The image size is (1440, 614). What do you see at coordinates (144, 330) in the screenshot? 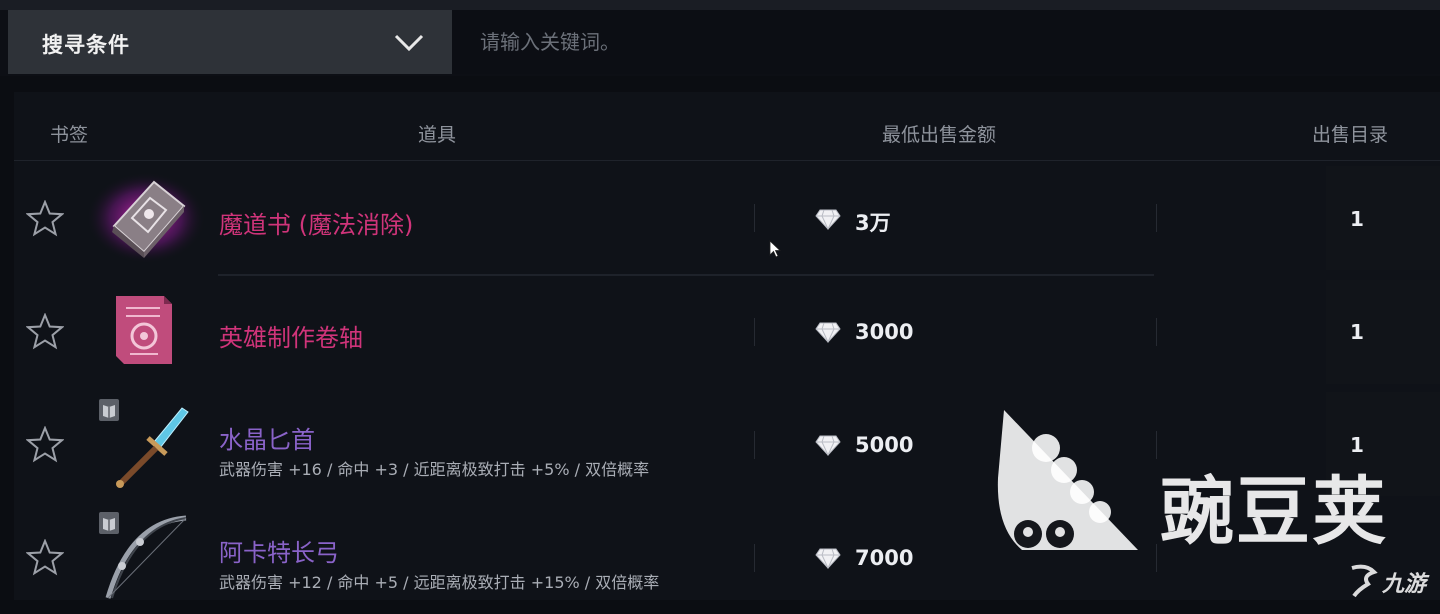
I see `scroll-icon` at bounding box center [144, 330].